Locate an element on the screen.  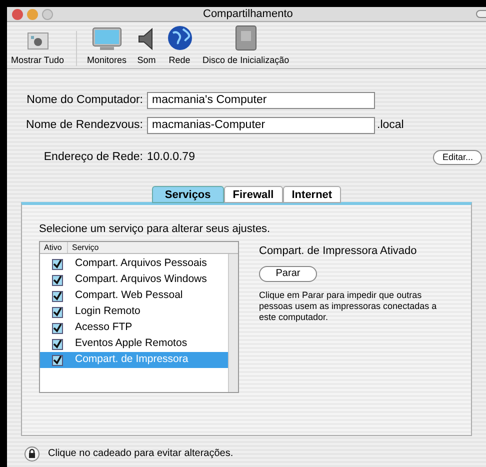
lock-icon is located at coordinates (32, 454).